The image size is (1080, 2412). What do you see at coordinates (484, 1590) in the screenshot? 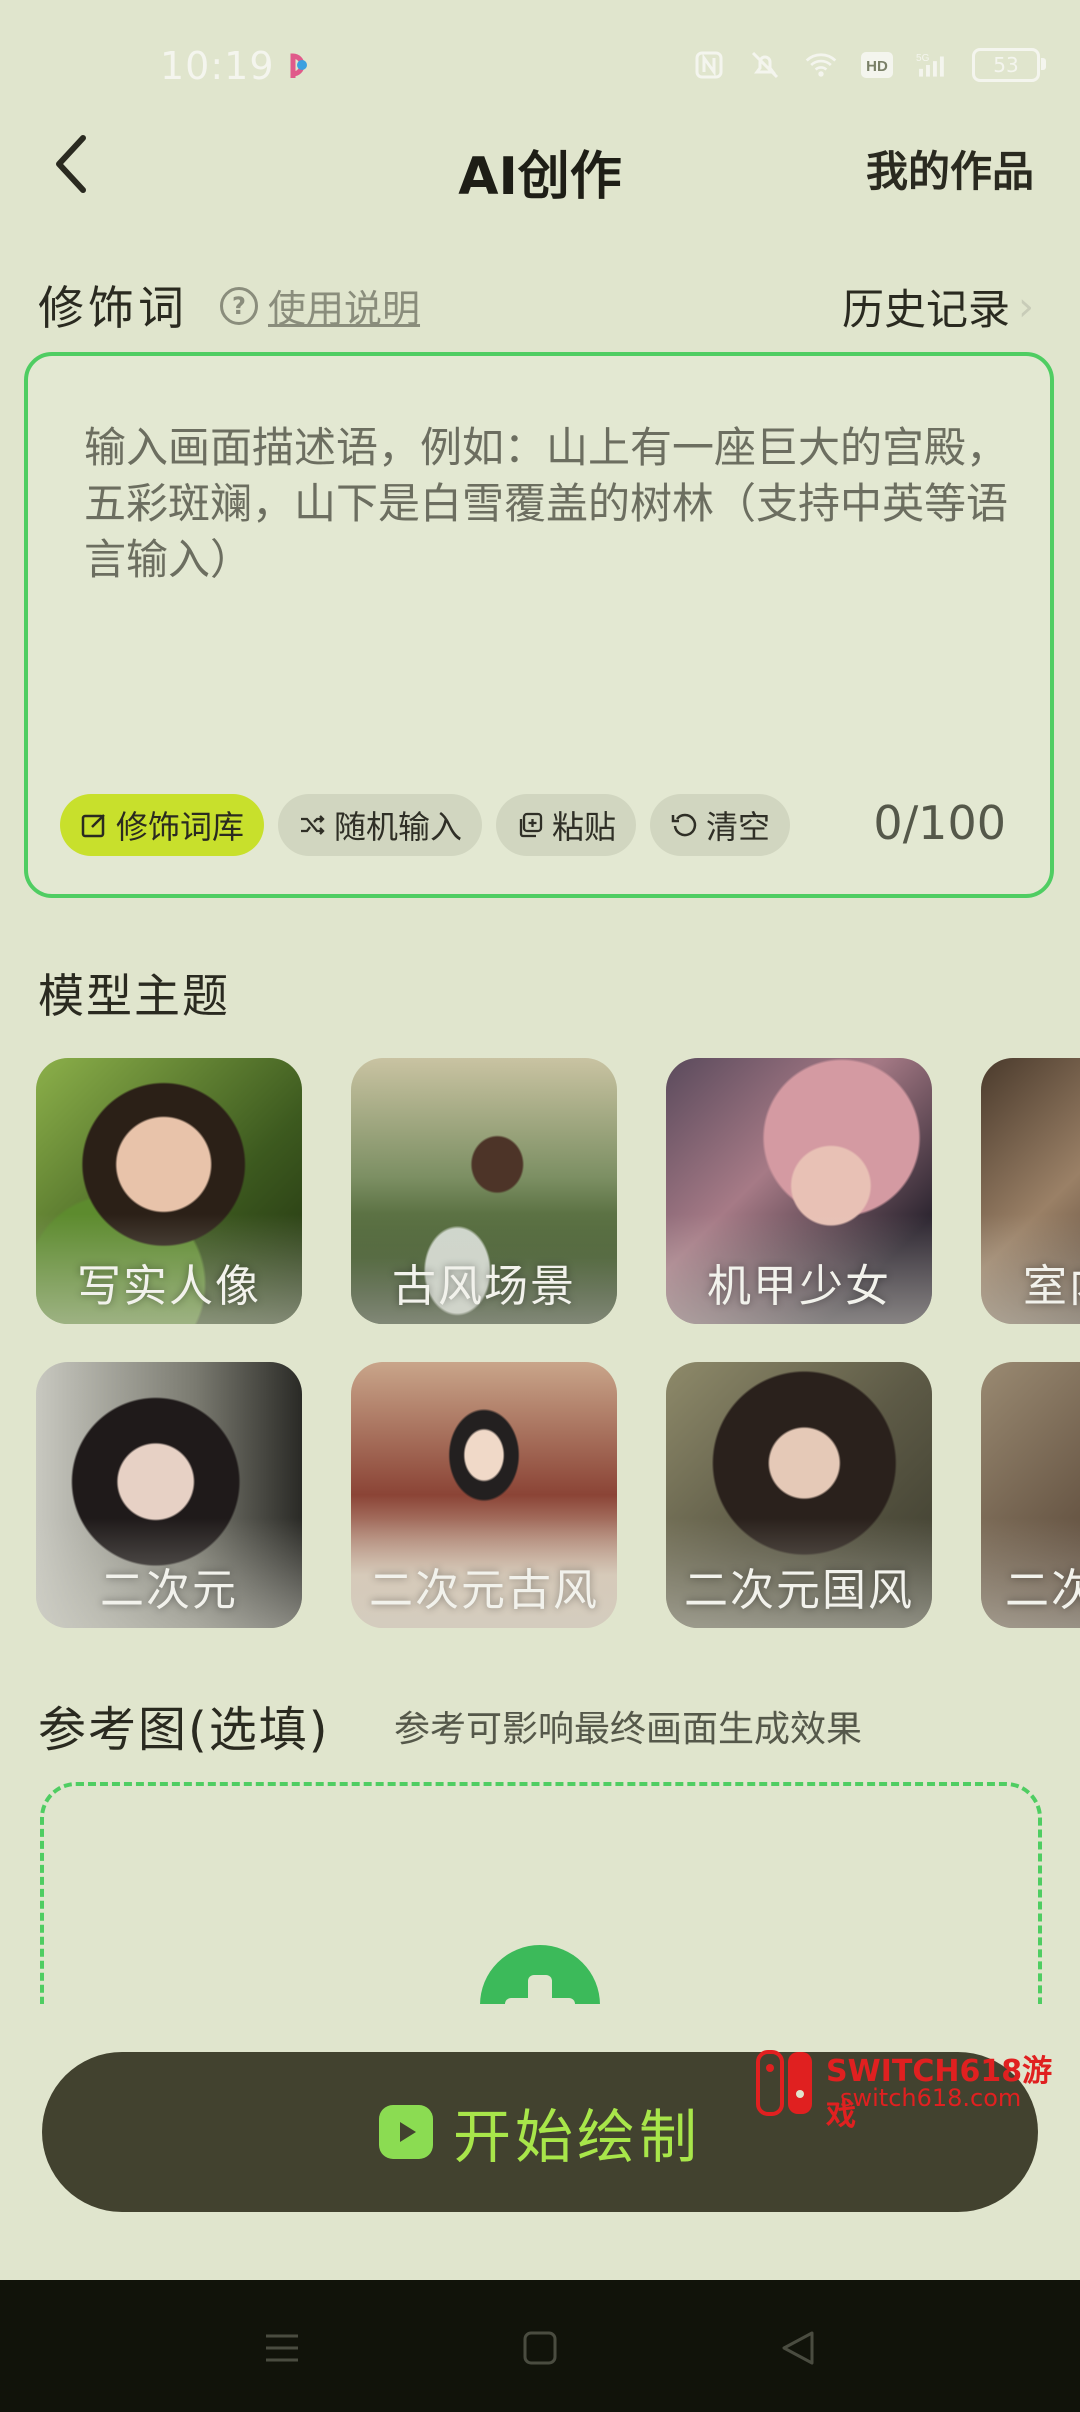
I see `theme-label: 二次元古风` at bounding box center [484, 1590].